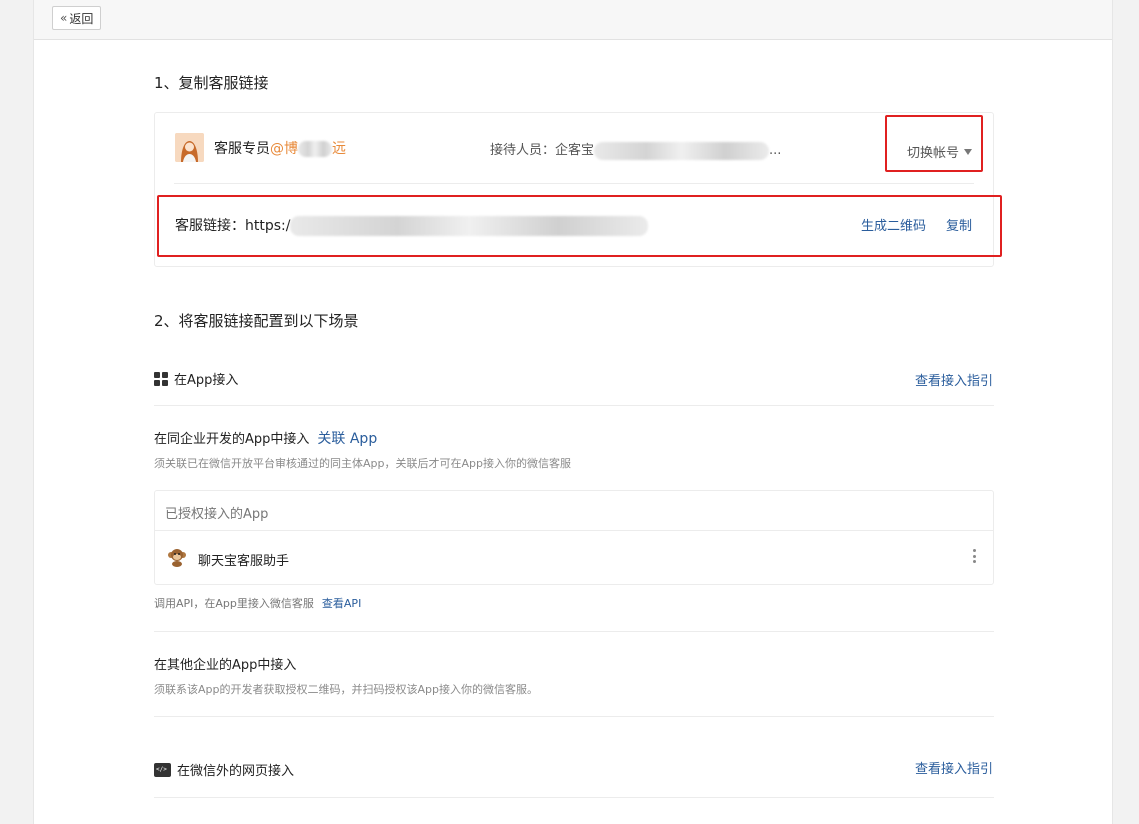 Image resolution: width=1139 pixels, height=824 pixels. What do you see at coordinates (236, 771) in the screenshot?
I see `web-access-label: 在微信外的网页接入` at bounding box center [236, 771].